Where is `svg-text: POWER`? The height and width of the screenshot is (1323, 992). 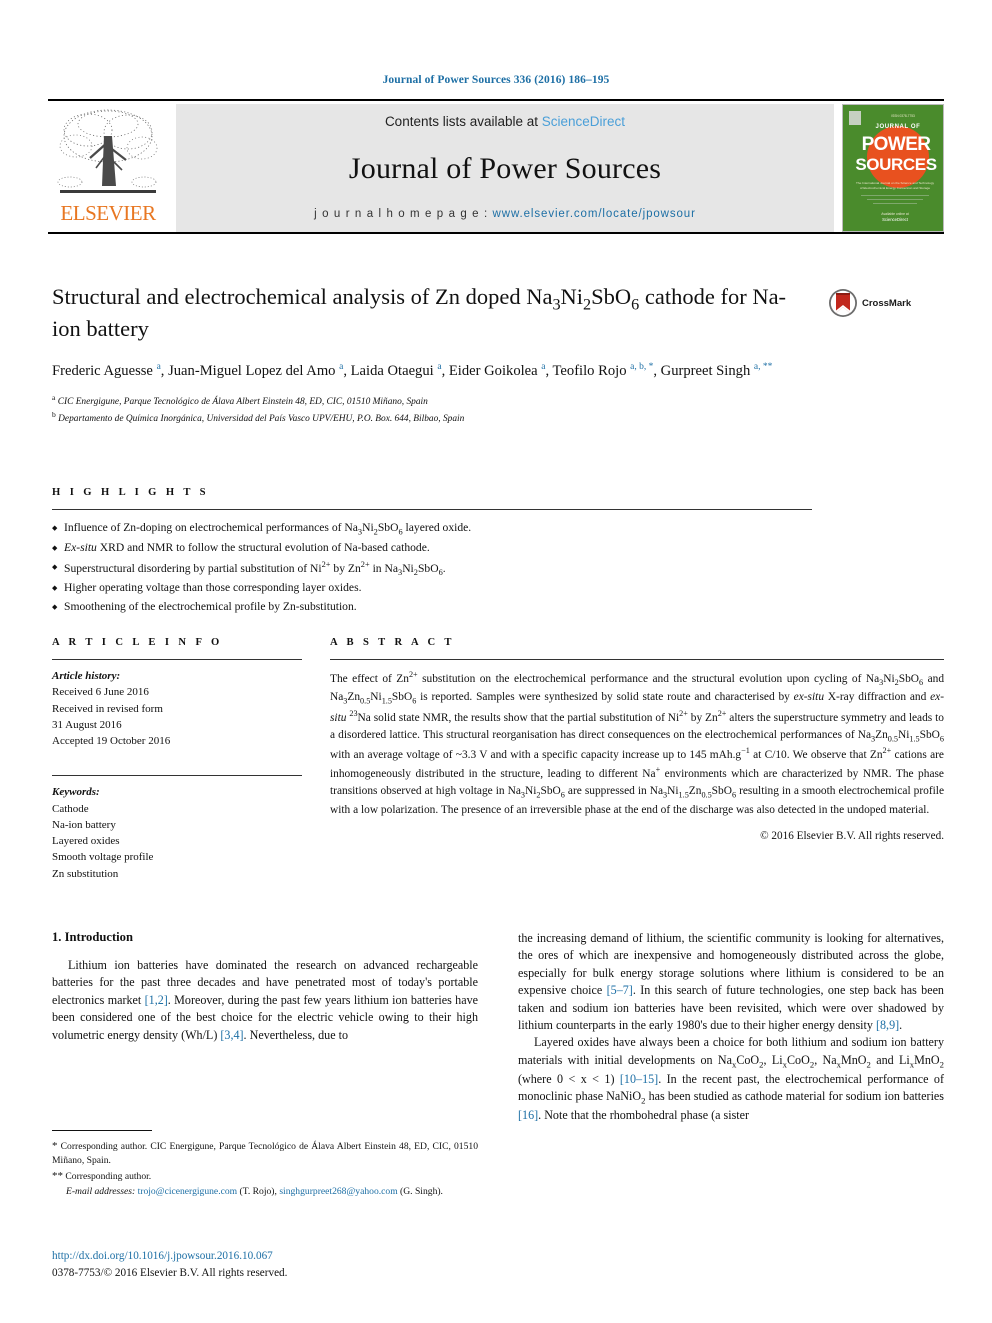 svg-text: POWER is located at coordinates (897, 144).